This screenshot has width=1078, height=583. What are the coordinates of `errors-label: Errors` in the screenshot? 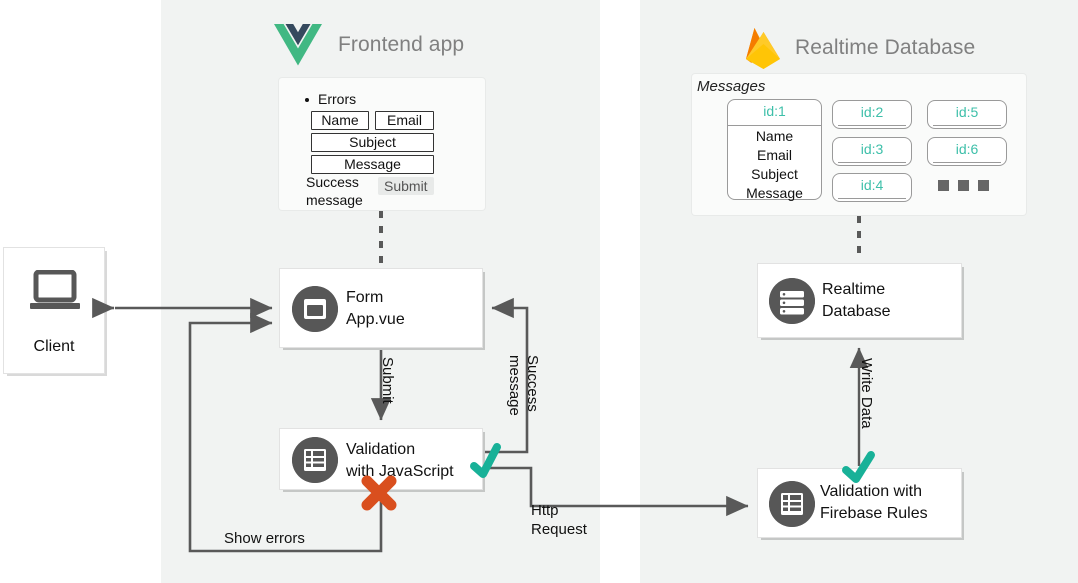 It's located at (337, 99).